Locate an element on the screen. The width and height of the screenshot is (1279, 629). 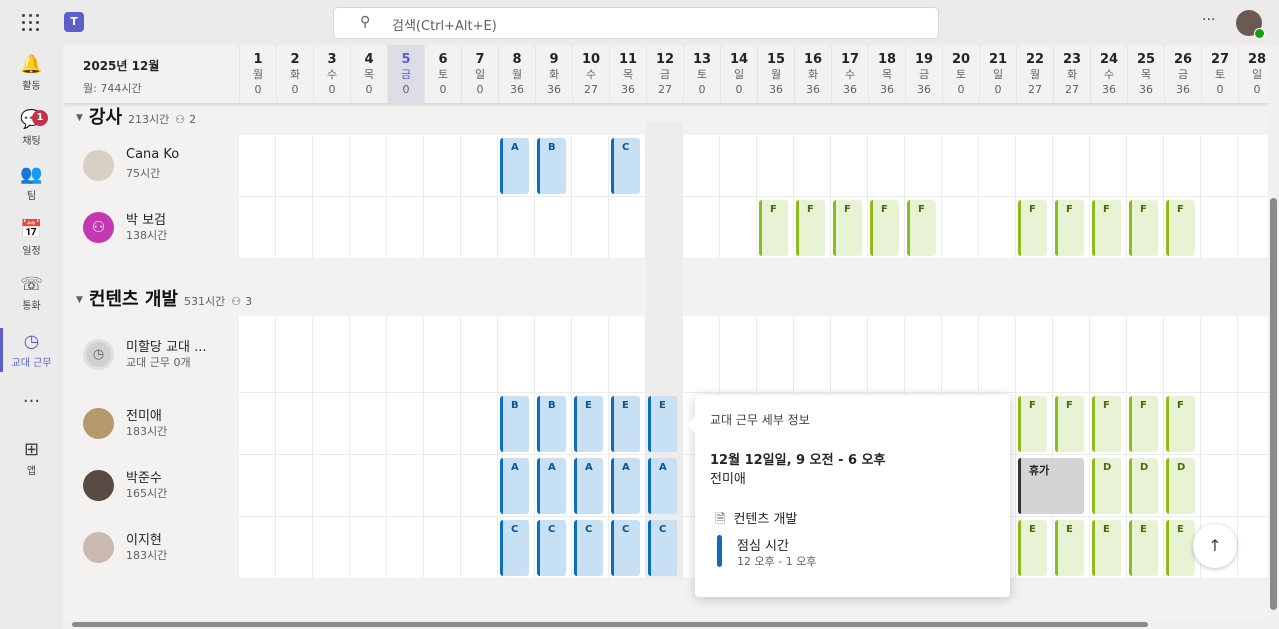
day-column-header: 28 일 0 is located at coordinates (1253, 74).